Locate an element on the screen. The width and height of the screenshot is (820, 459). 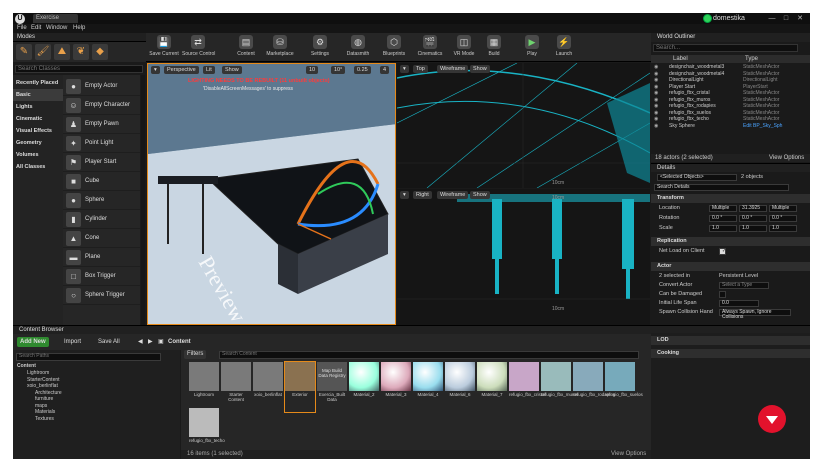
asset-tile: Material_4 is located at coordinates (428, 387).